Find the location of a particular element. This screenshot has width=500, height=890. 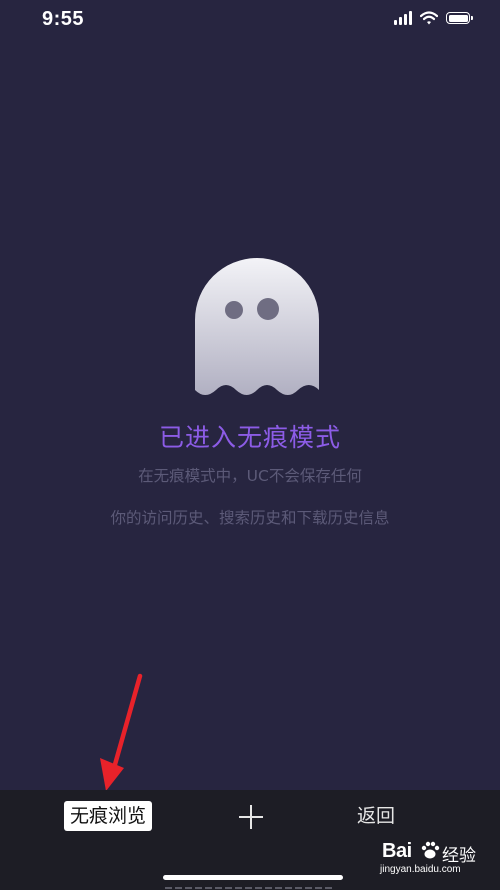

incognito-browse-button: 无痕浏览 is located at coordinates (108, 816).